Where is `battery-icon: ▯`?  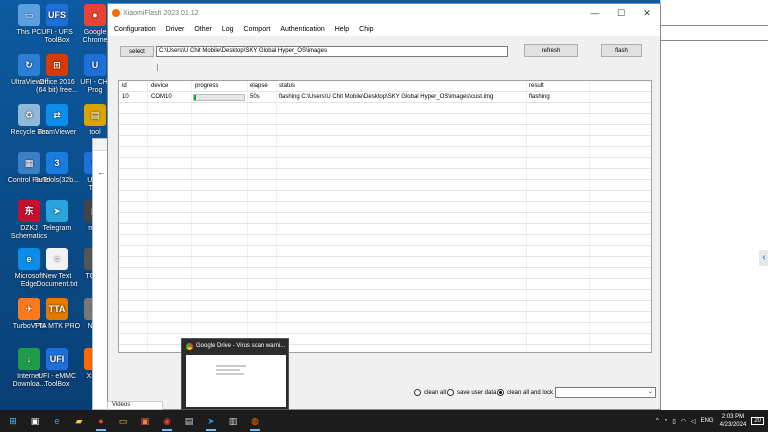 battery-icon: ▯ is located at coordinates (673, 421).